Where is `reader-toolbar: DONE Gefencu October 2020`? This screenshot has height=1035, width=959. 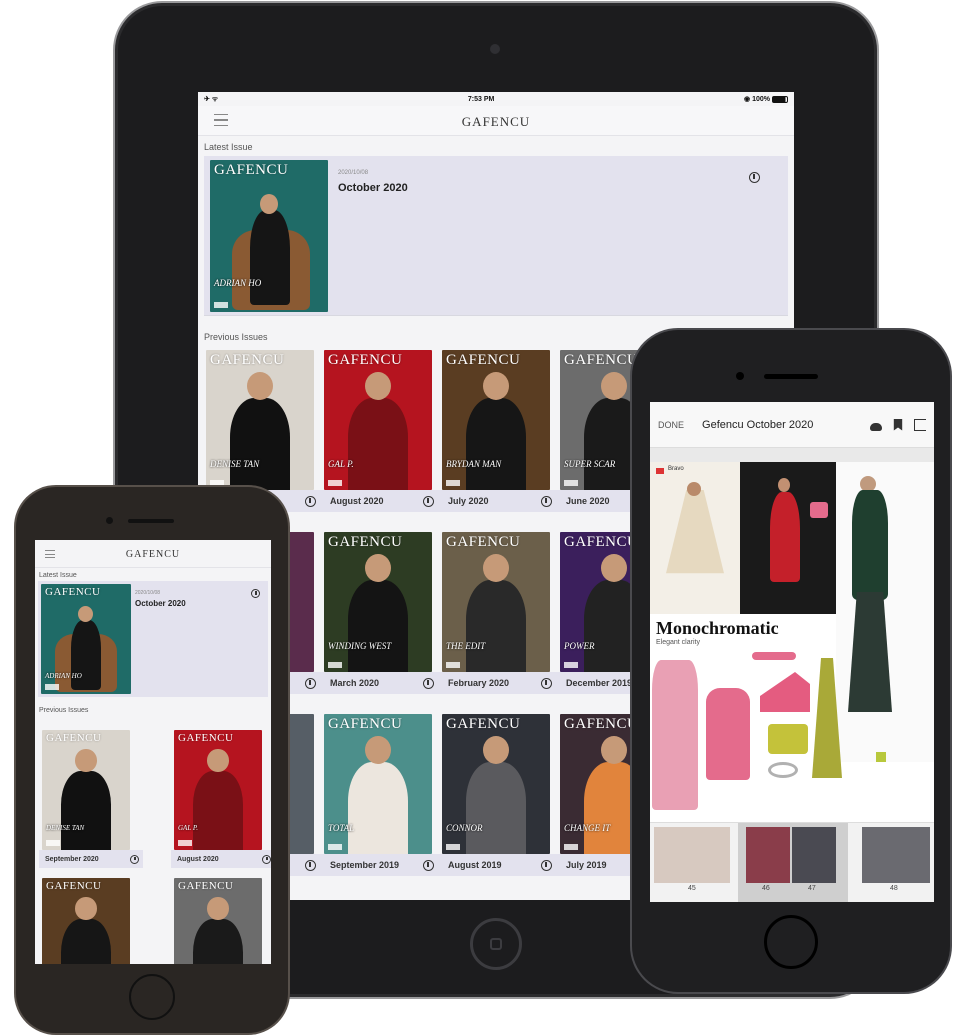
reader-toolbar: DONE Gefencu October 2020 is located at coordinates (792, 425).